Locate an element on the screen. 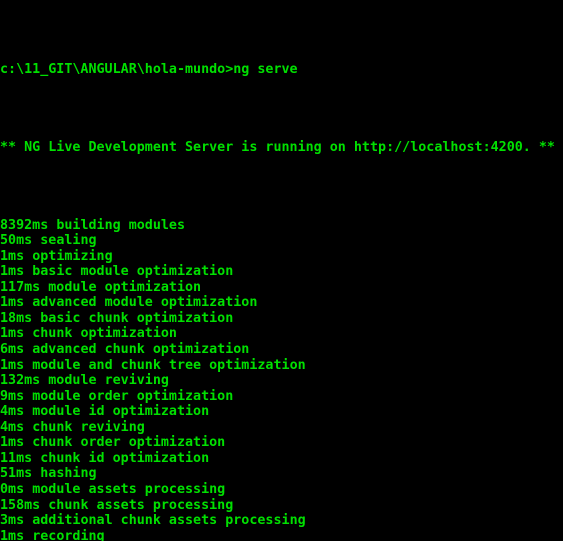 This screenshot has height=541, width=563. build-step-line: 158ms chunk assets processing is located at coordinates (281, 506).